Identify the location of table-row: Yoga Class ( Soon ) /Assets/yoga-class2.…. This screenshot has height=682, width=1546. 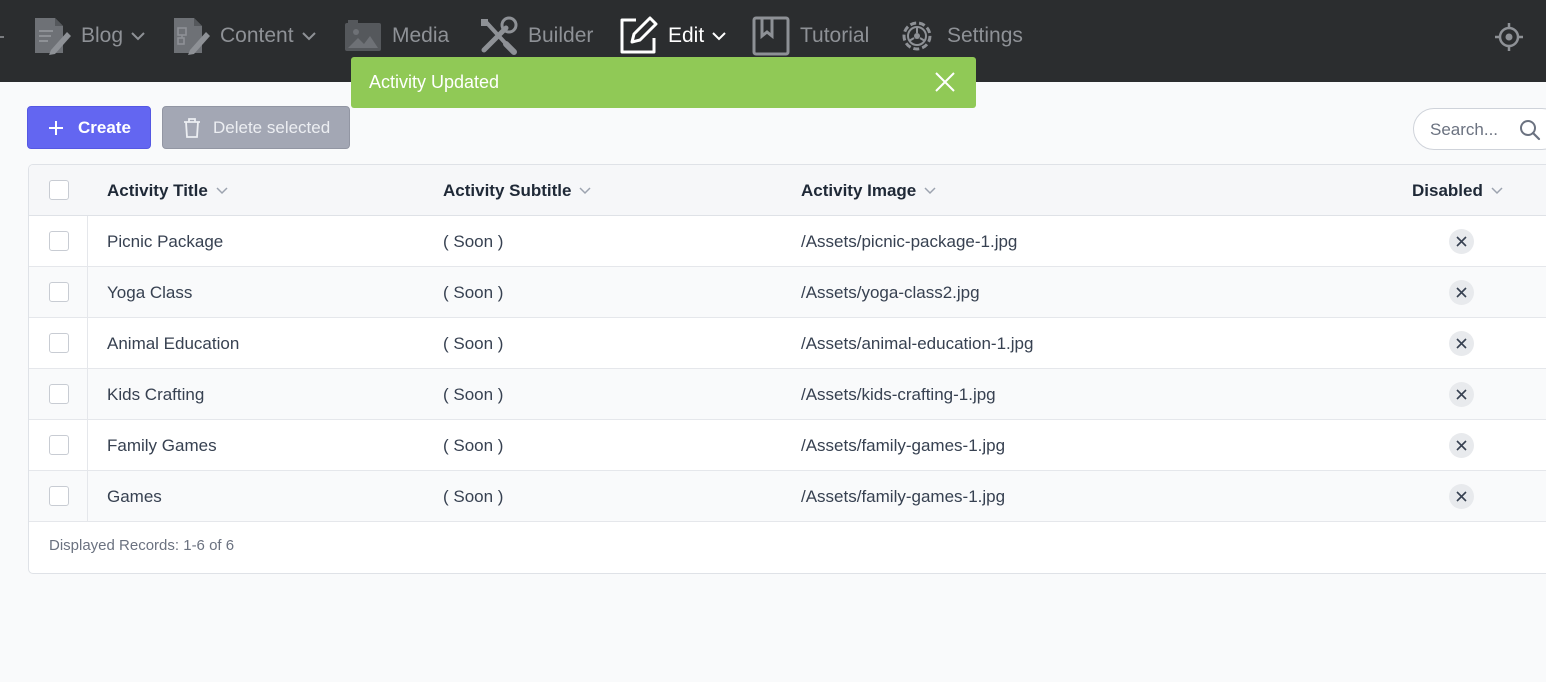
(787, 292).